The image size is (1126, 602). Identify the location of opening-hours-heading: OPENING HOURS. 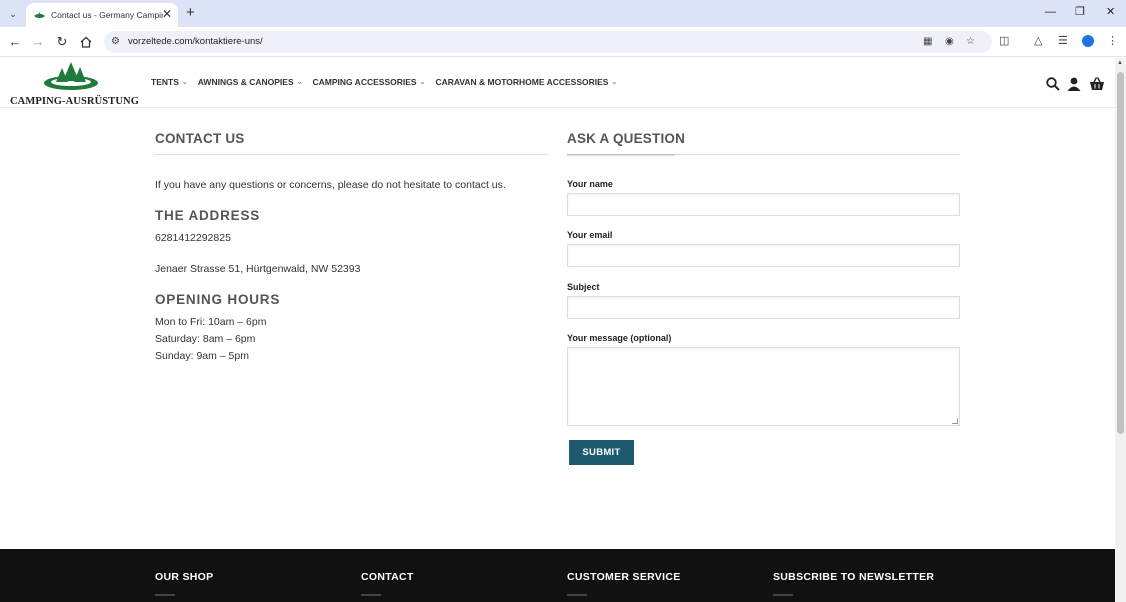
(218, 299).